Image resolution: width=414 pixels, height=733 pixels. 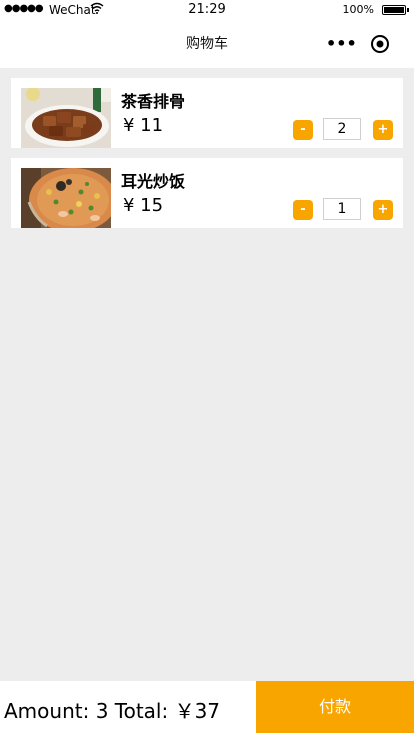 I want to click on quantity-field: 1, so click(x=342, y=209).